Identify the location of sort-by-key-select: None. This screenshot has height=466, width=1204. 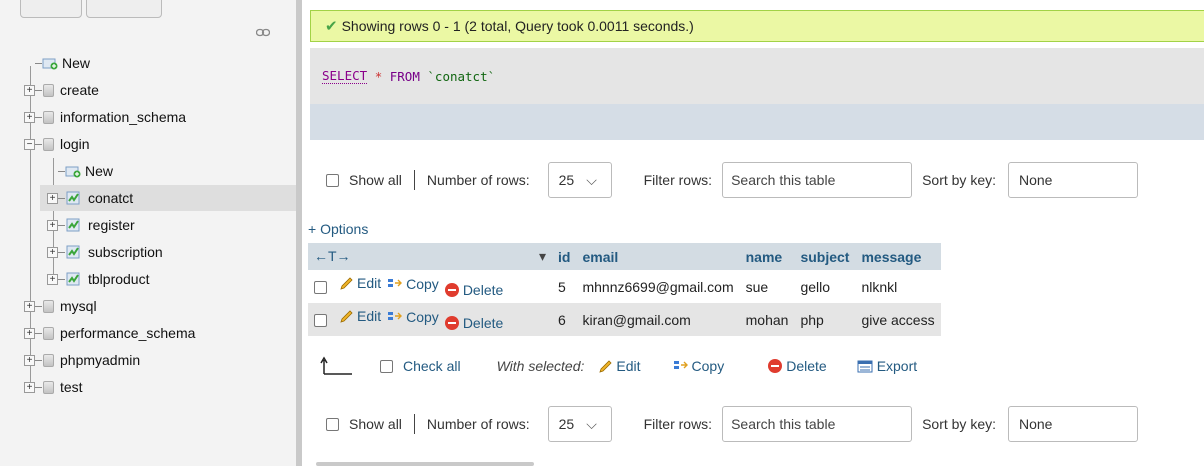
(1073, 180).